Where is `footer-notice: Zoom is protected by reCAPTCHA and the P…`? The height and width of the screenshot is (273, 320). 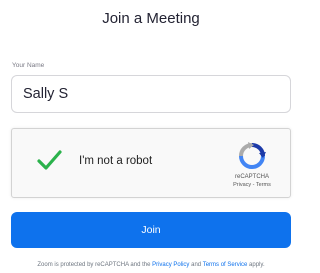 footer-notice: Zoom is protected by reCAPTCHA and the P… is located at coordinates (151, 265).